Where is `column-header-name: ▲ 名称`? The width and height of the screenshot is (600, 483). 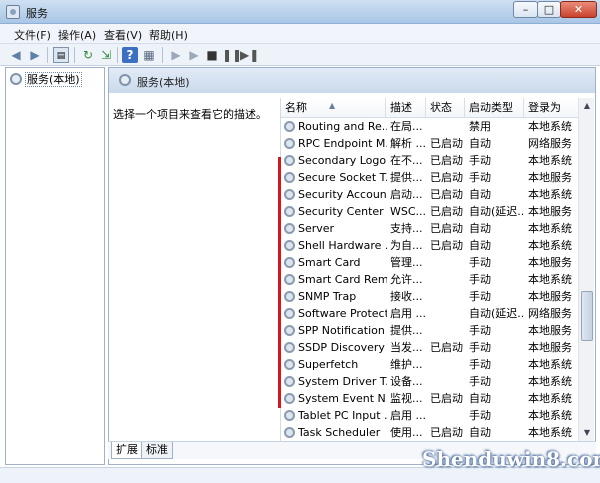 column-header-name: ▲ 名称 is located at coordinates (333, 108).